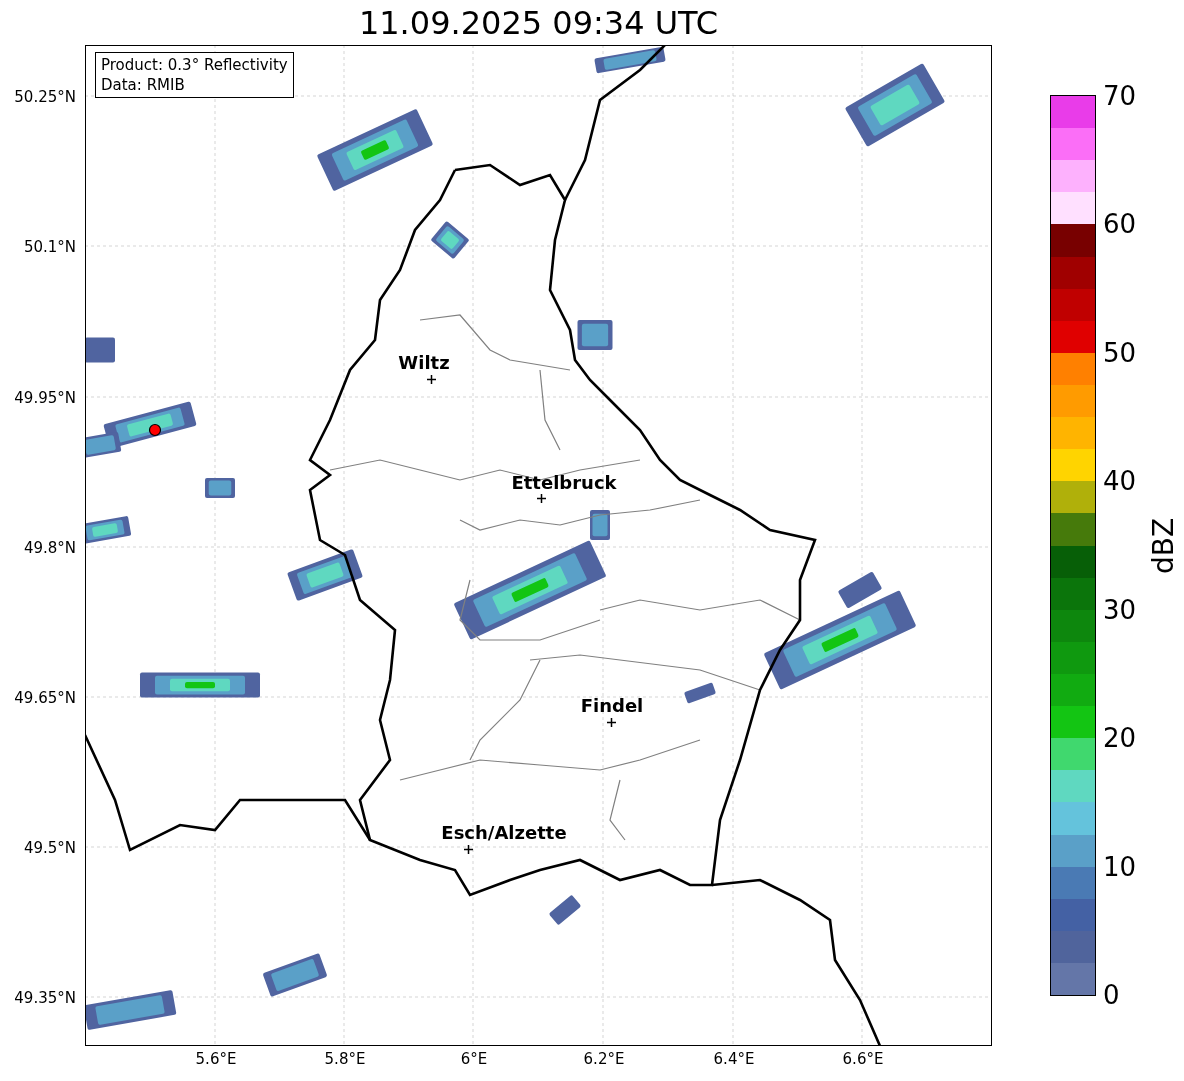 The height and width of the screenshot is (1081, 1184). What do you see at coordinates (1120, 352) in the screenshot?
I see `colorbar-tick-label: 50` at bounding box center [1120, 352].